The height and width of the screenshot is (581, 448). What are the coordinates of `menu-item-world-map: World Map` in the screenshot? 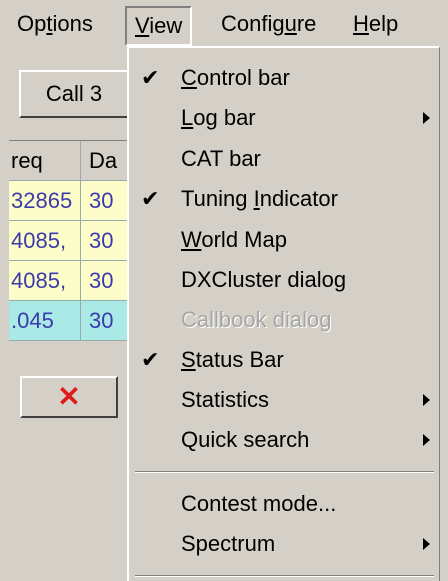 It's located at (284, 240).